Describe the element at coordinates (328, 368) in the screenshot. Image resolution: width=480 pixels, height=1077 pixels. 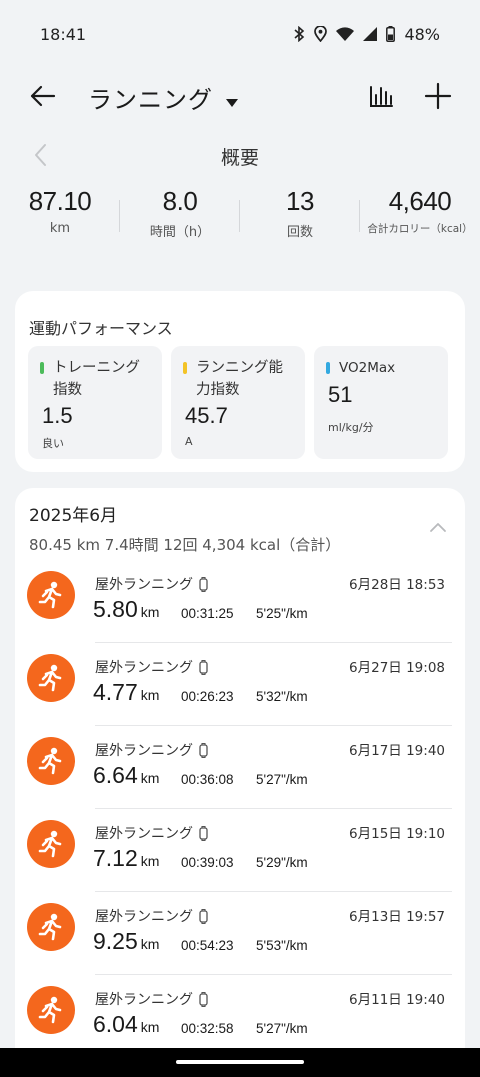
I see `tile-color-bar` at that location.